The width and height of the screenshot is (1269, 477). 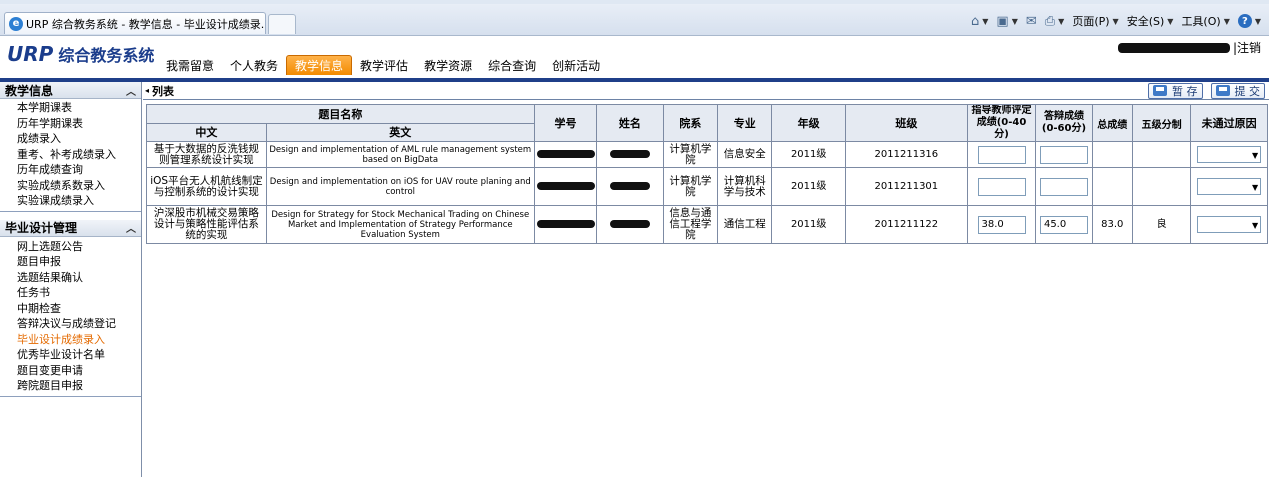 I want to click on sidebar-item-cross-college: 跨院题目申报, so click(x=79, y=386).